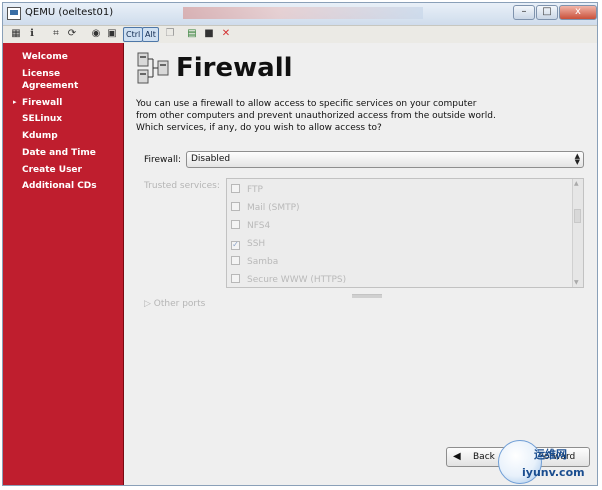 The height and width of the screenshot is (490, 602). What do you see at coordinates (211, 159) in the screenshot?
I see `firewall-select-value: Disabled` at bounding box center [211, 159].